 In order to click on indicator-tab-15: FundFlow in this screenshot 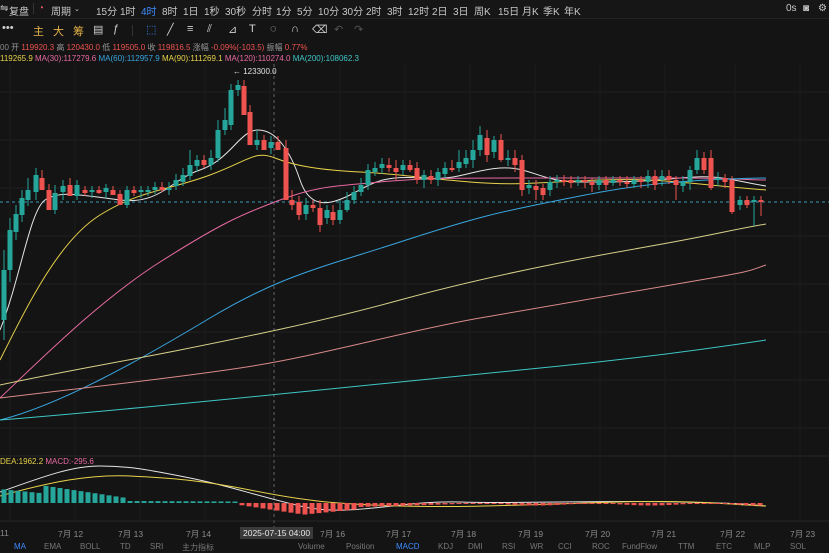, I will do `click(639, 546)`.